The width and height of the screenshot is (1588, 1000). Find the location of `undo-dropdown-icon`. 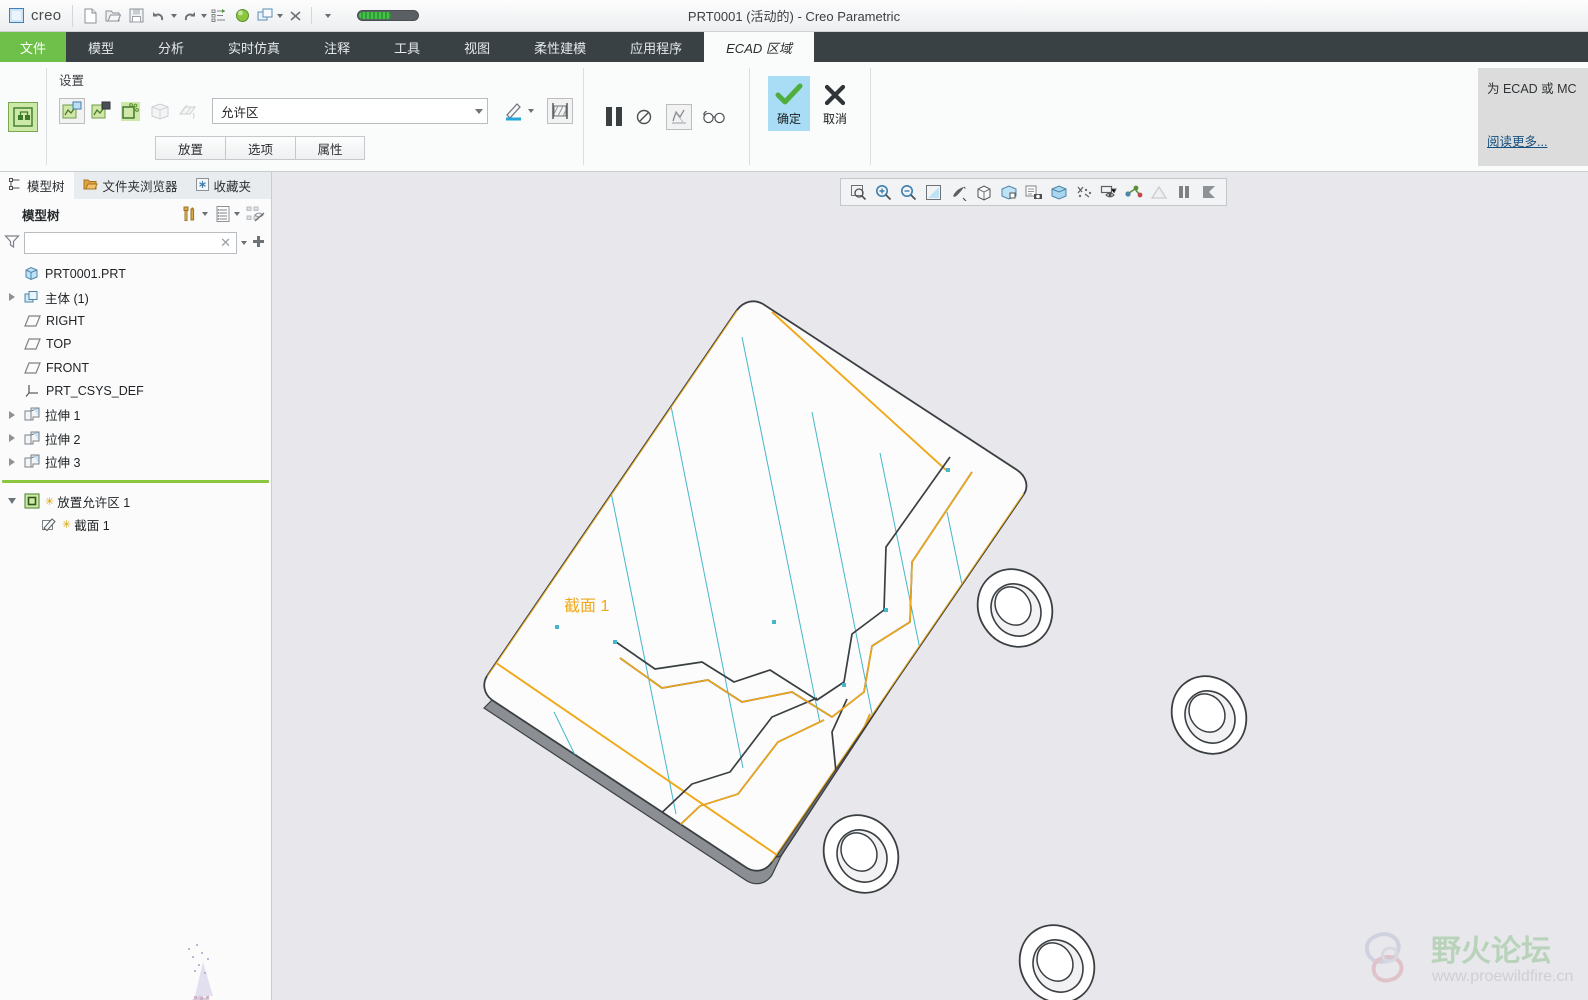

undo-dropdown-icon is located at coordinates (174, 15).